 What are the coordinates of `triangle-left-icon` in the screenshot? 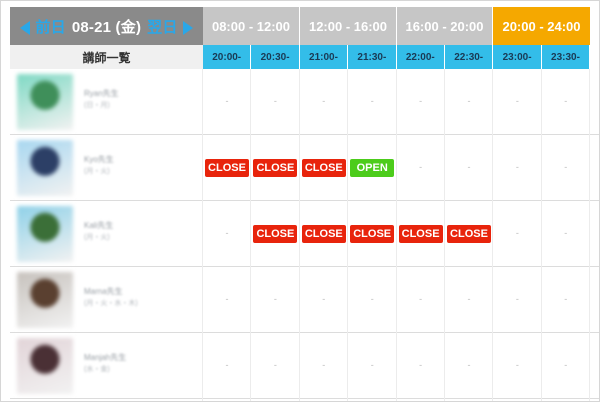 It's located at (25, 27).